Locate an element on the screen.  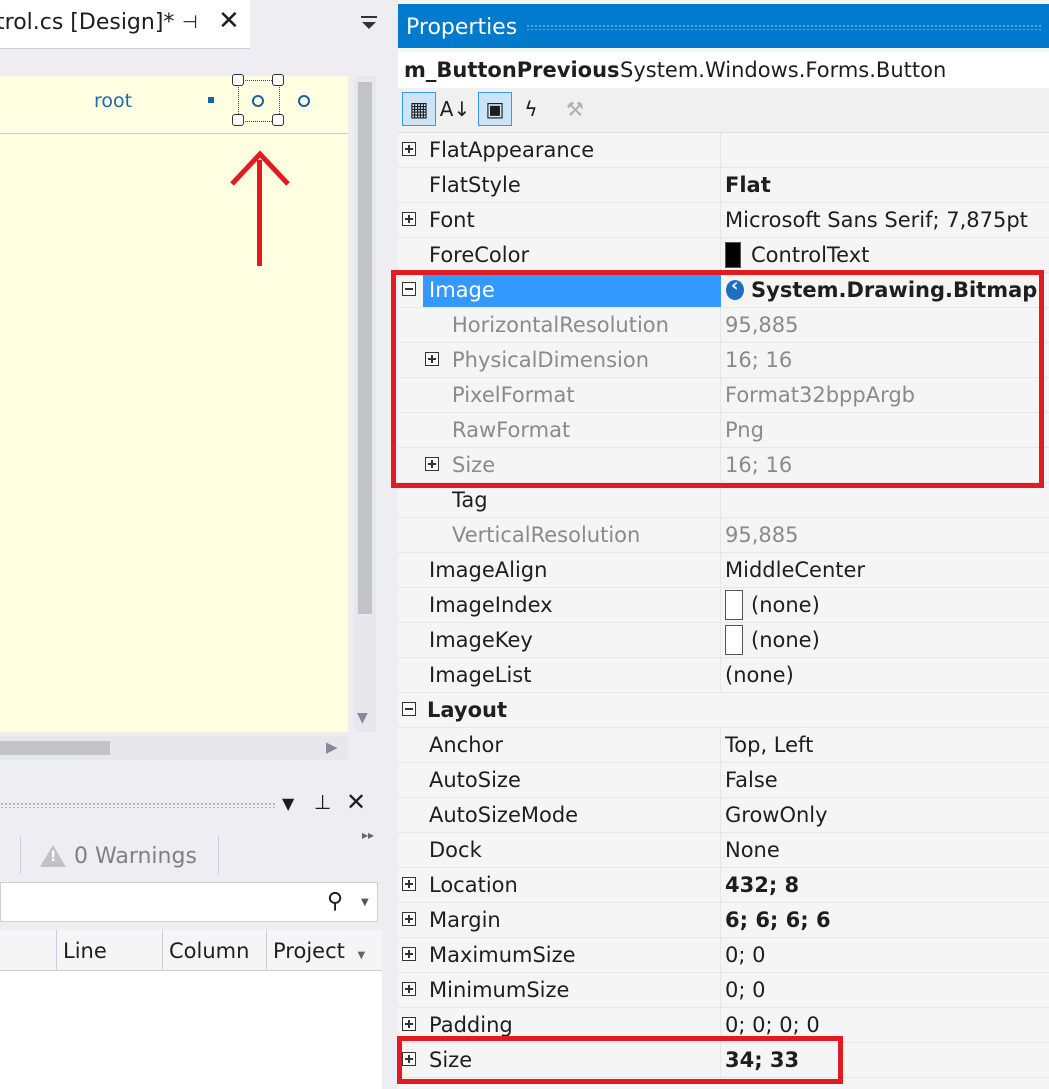
property-value: GrowOnly is located at coordinates (776, 815).